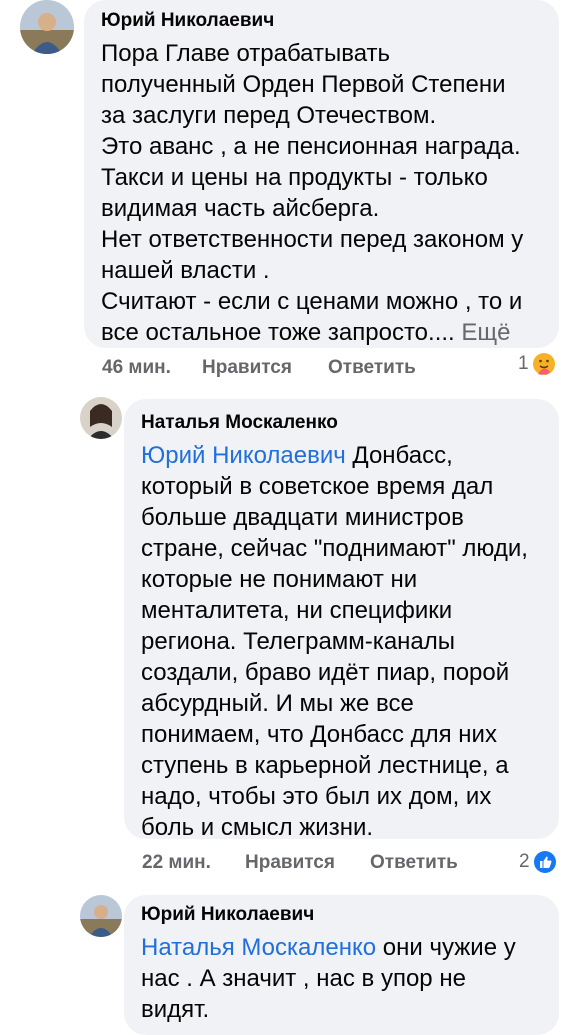 The width and height of the screenshot is (576, 1035). I want to click on comment-meta: 22 мин. Нравится Ответить, so click(307, 864).